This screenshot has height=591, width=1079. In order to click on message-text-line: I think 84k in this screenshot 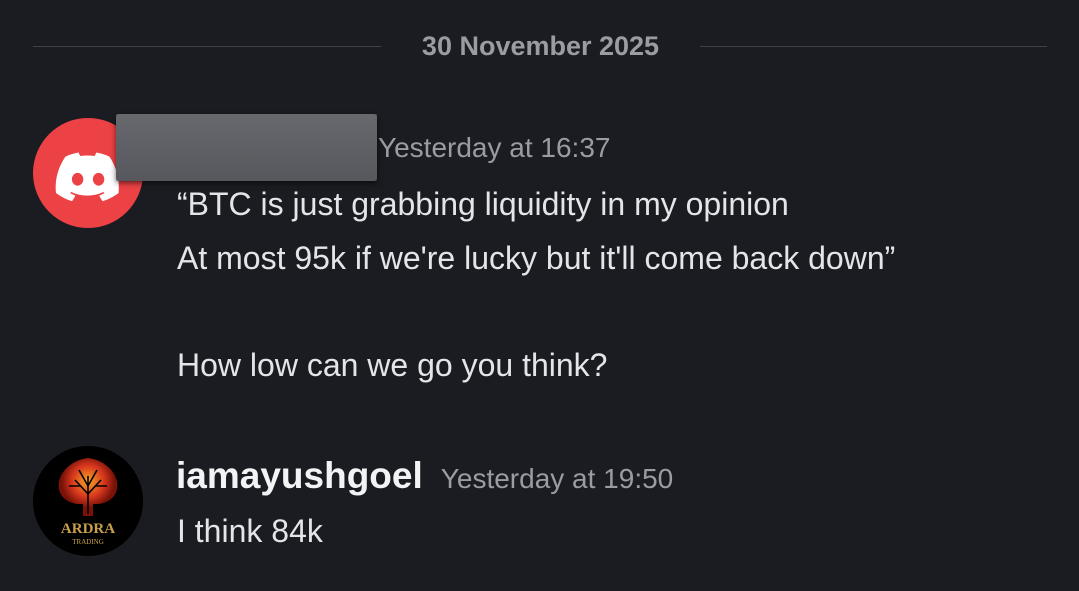, I will do `click(250, 531)`.